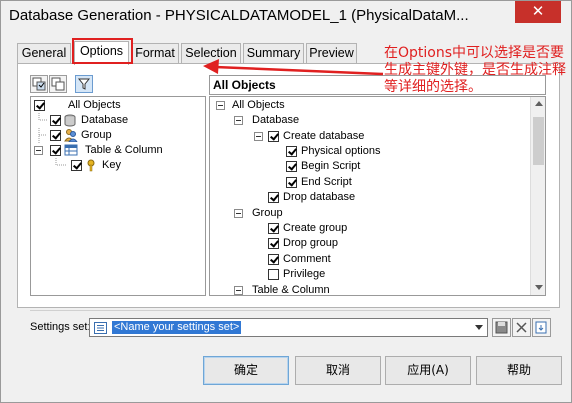  Describe the element at coordinates (273, 274) in the screenshot. I see `privilege-checkbox` at that location.